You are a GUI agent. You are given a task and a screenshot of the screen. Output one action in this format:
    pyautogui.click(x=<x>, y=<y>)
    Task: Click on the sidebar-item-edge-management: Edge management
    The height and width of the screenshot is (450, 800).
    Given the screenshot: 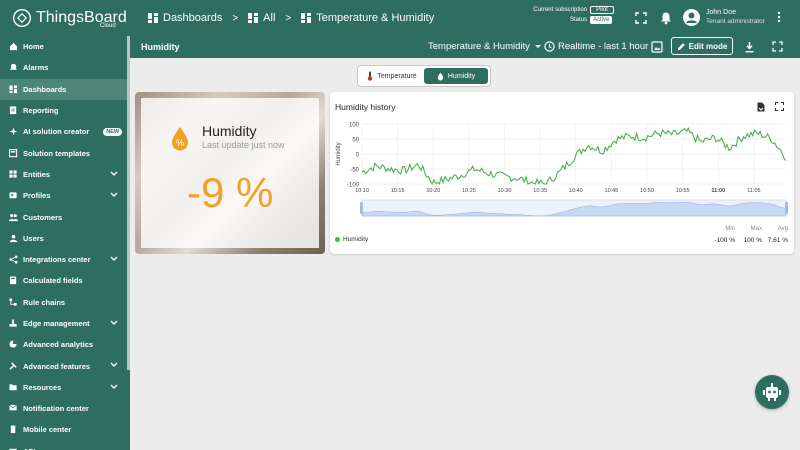 What is the action you would take?
    pyautogui.click(x=65, y=323)
    